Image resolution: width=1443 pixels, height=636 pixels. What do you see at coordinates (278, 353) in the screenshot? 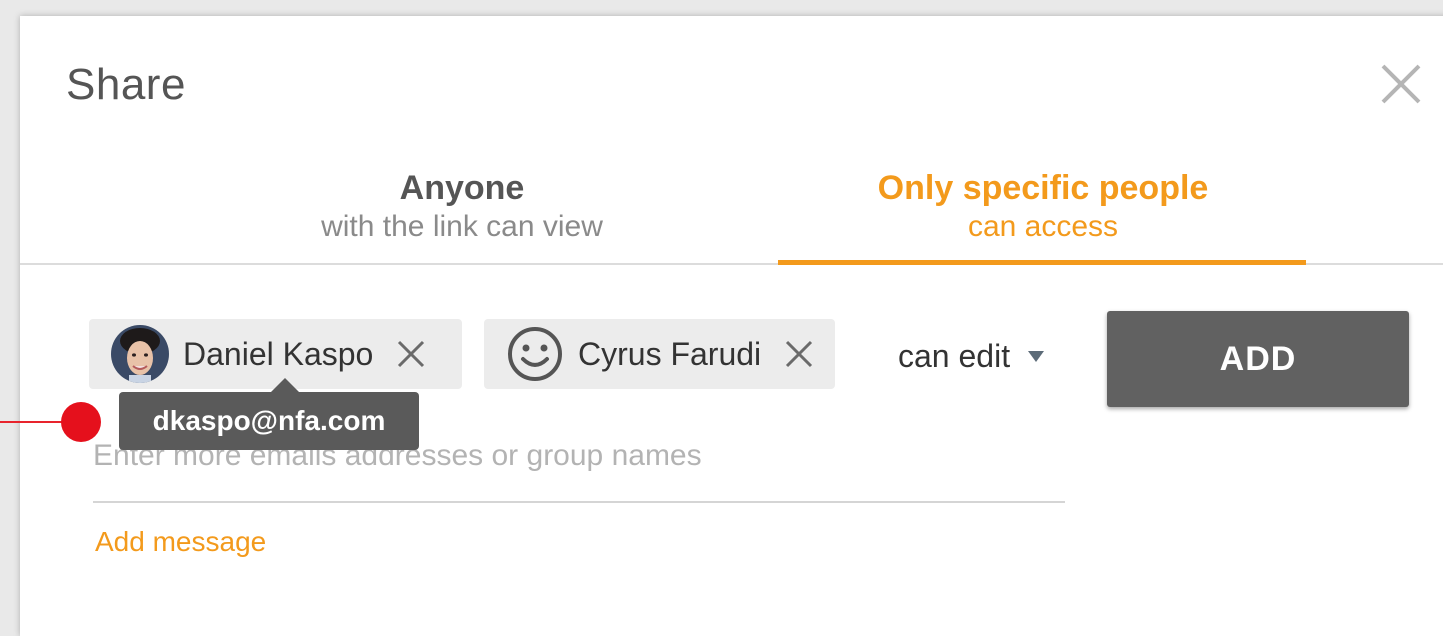
I see `recipient-name: Daniel Kaspo` at bounding box center [278, 353].